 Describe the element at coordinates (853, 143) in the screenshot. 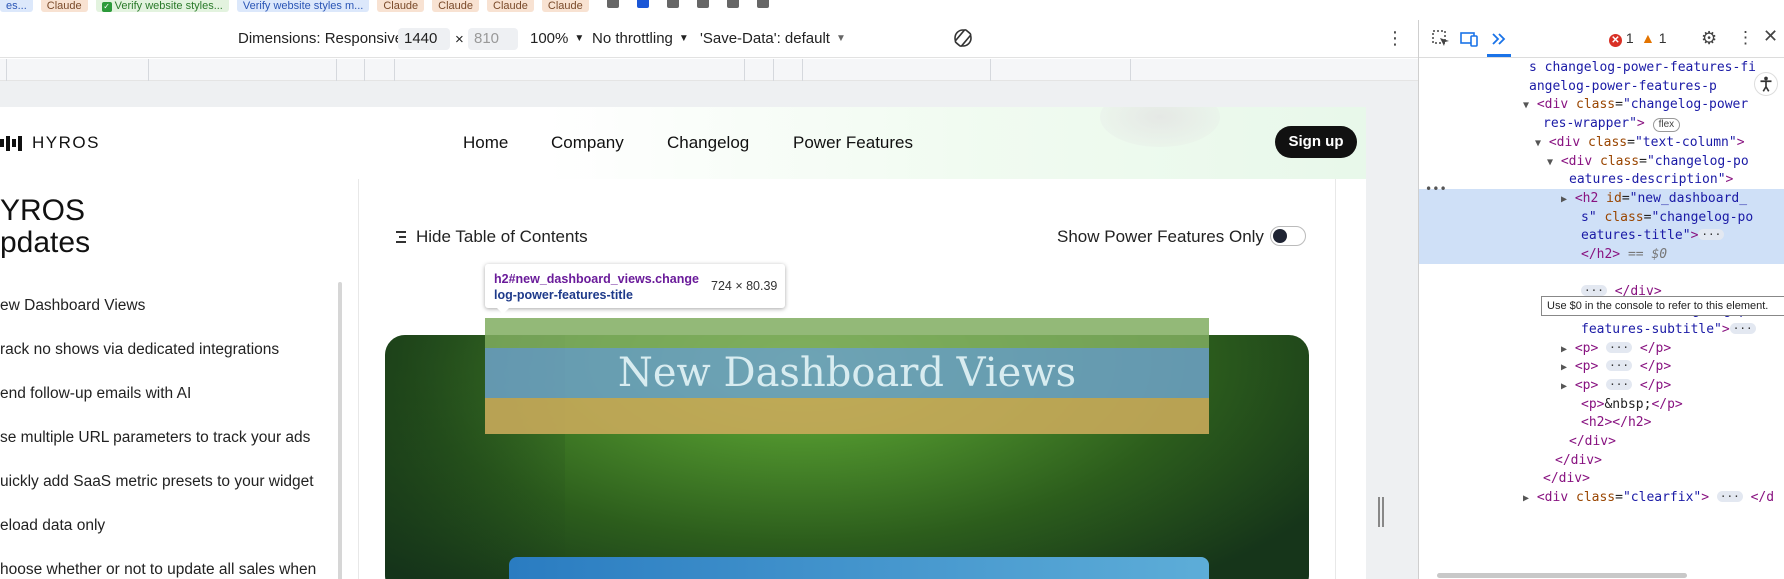

I see `nav-power-features: Power Features` at that location.